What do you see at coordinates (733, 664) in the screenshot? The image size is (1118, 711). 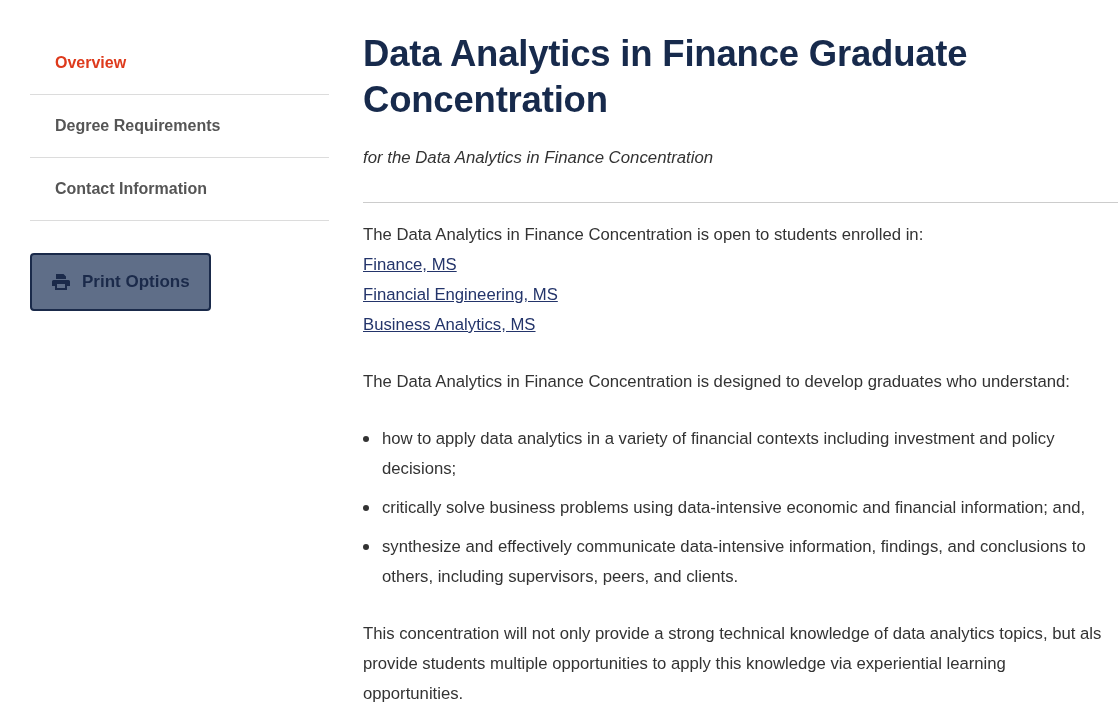 I see `paragraph-text: This concentration will not only provide a strong technical knowledge of data analytics topics, but als provide students multiple opportunities to apply this knowledge via experiential learning opportunities.` at bounding box center [733, 664].